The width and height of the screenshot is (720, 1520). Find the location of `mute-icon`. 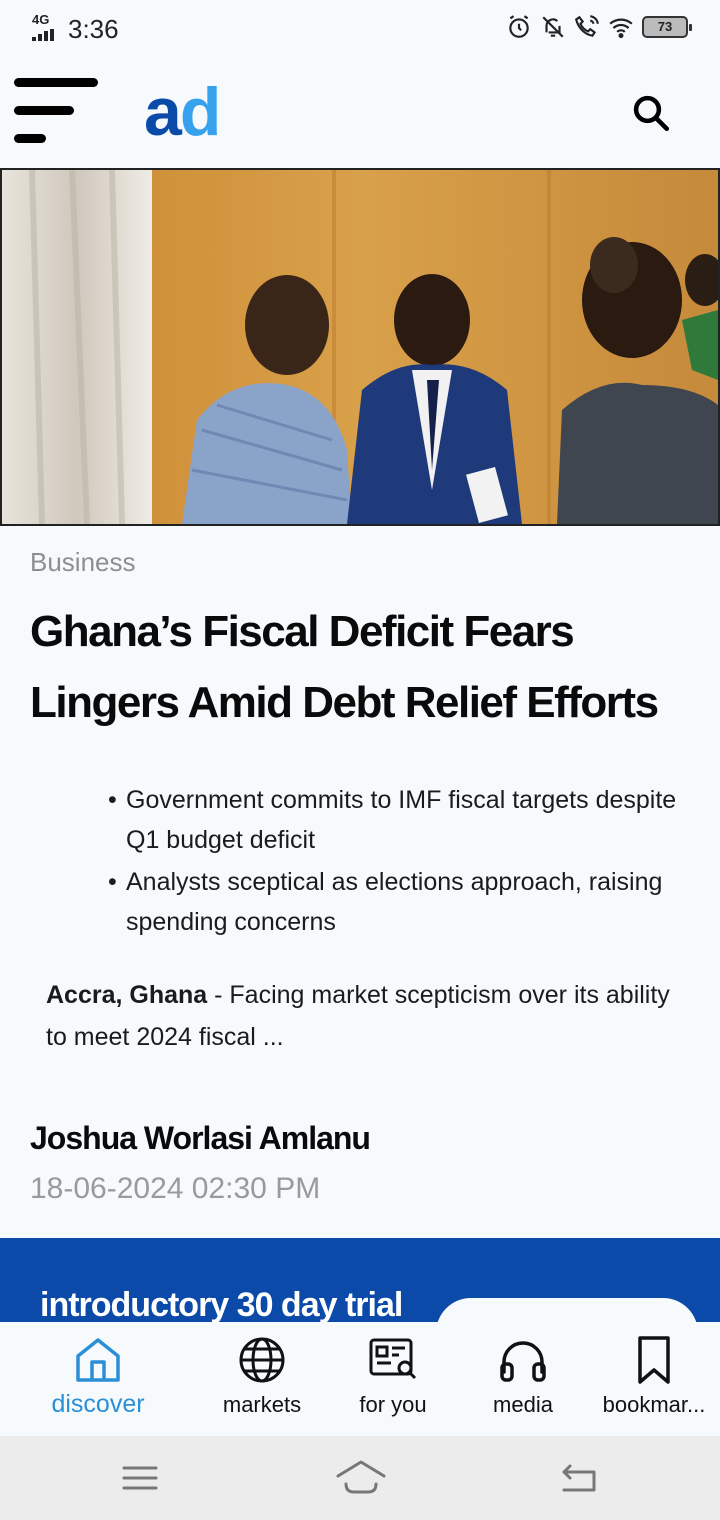

mute-icon is located at coordinates (553, 27).